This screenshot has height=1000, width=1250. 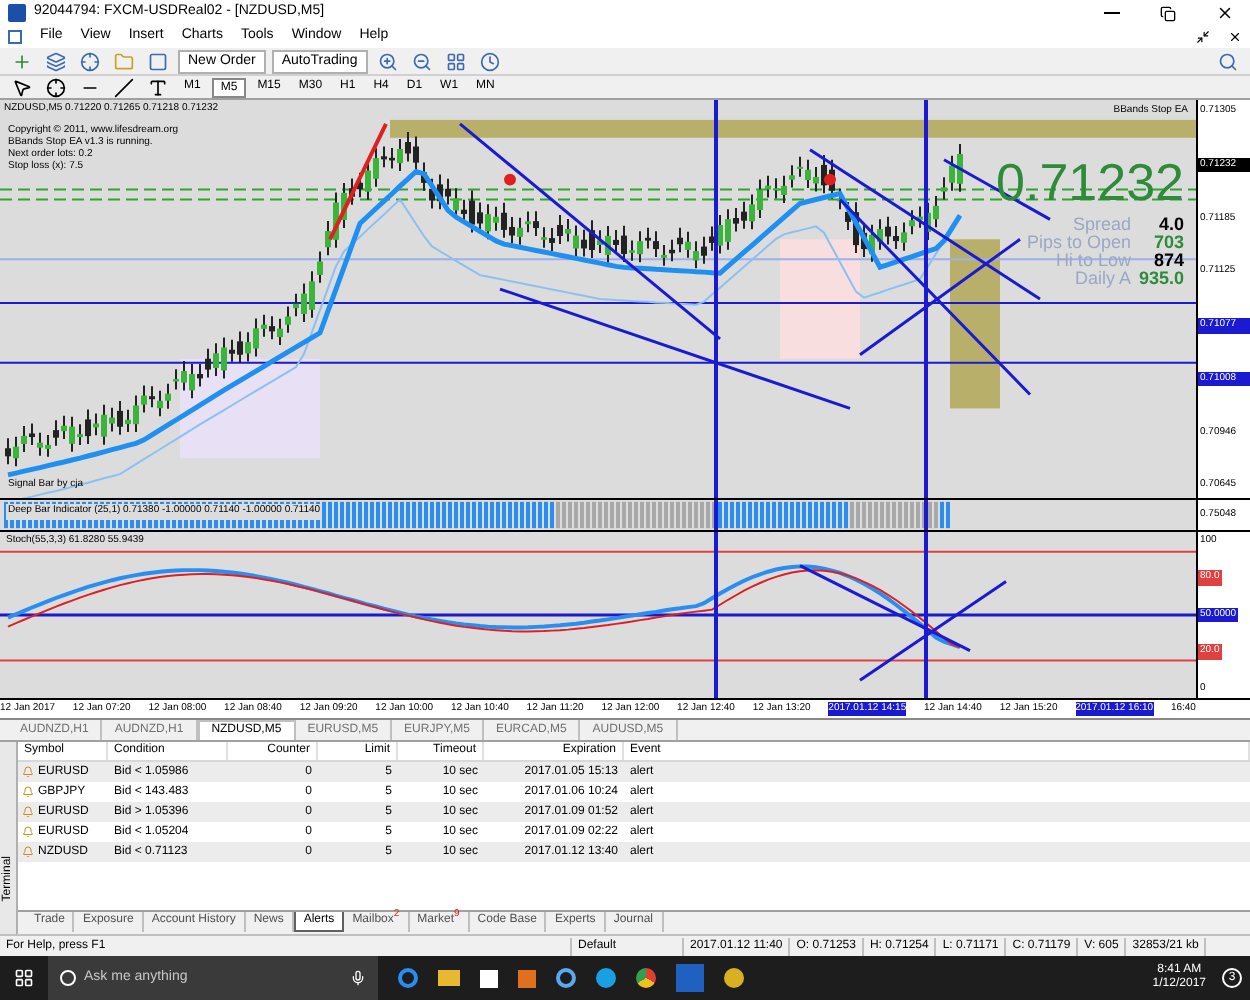 I want to click on stat-label: Spread, so click(x=1100, y=225).